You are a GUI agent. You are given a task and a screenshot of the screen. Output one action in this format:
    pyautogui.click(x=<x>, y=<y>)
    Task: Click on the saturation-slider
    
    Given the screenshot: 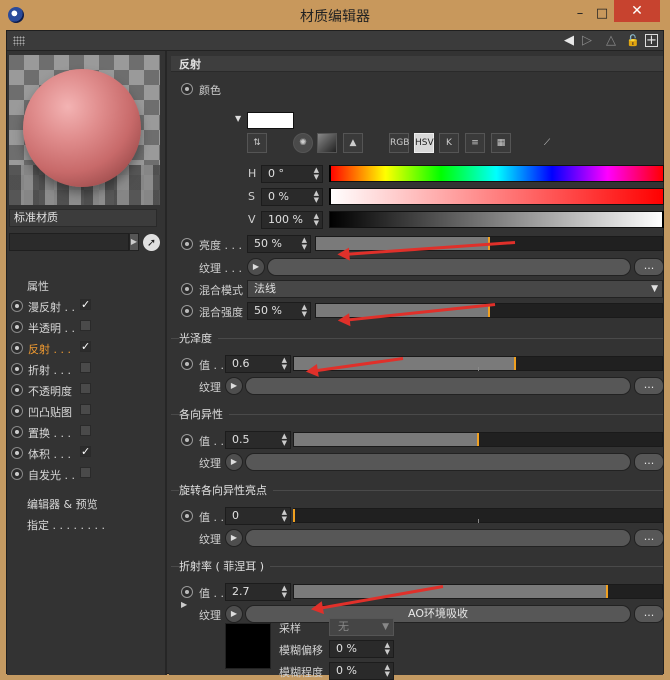 What is the action you would take?
    pyautogui.click(x=496, y=196)
    